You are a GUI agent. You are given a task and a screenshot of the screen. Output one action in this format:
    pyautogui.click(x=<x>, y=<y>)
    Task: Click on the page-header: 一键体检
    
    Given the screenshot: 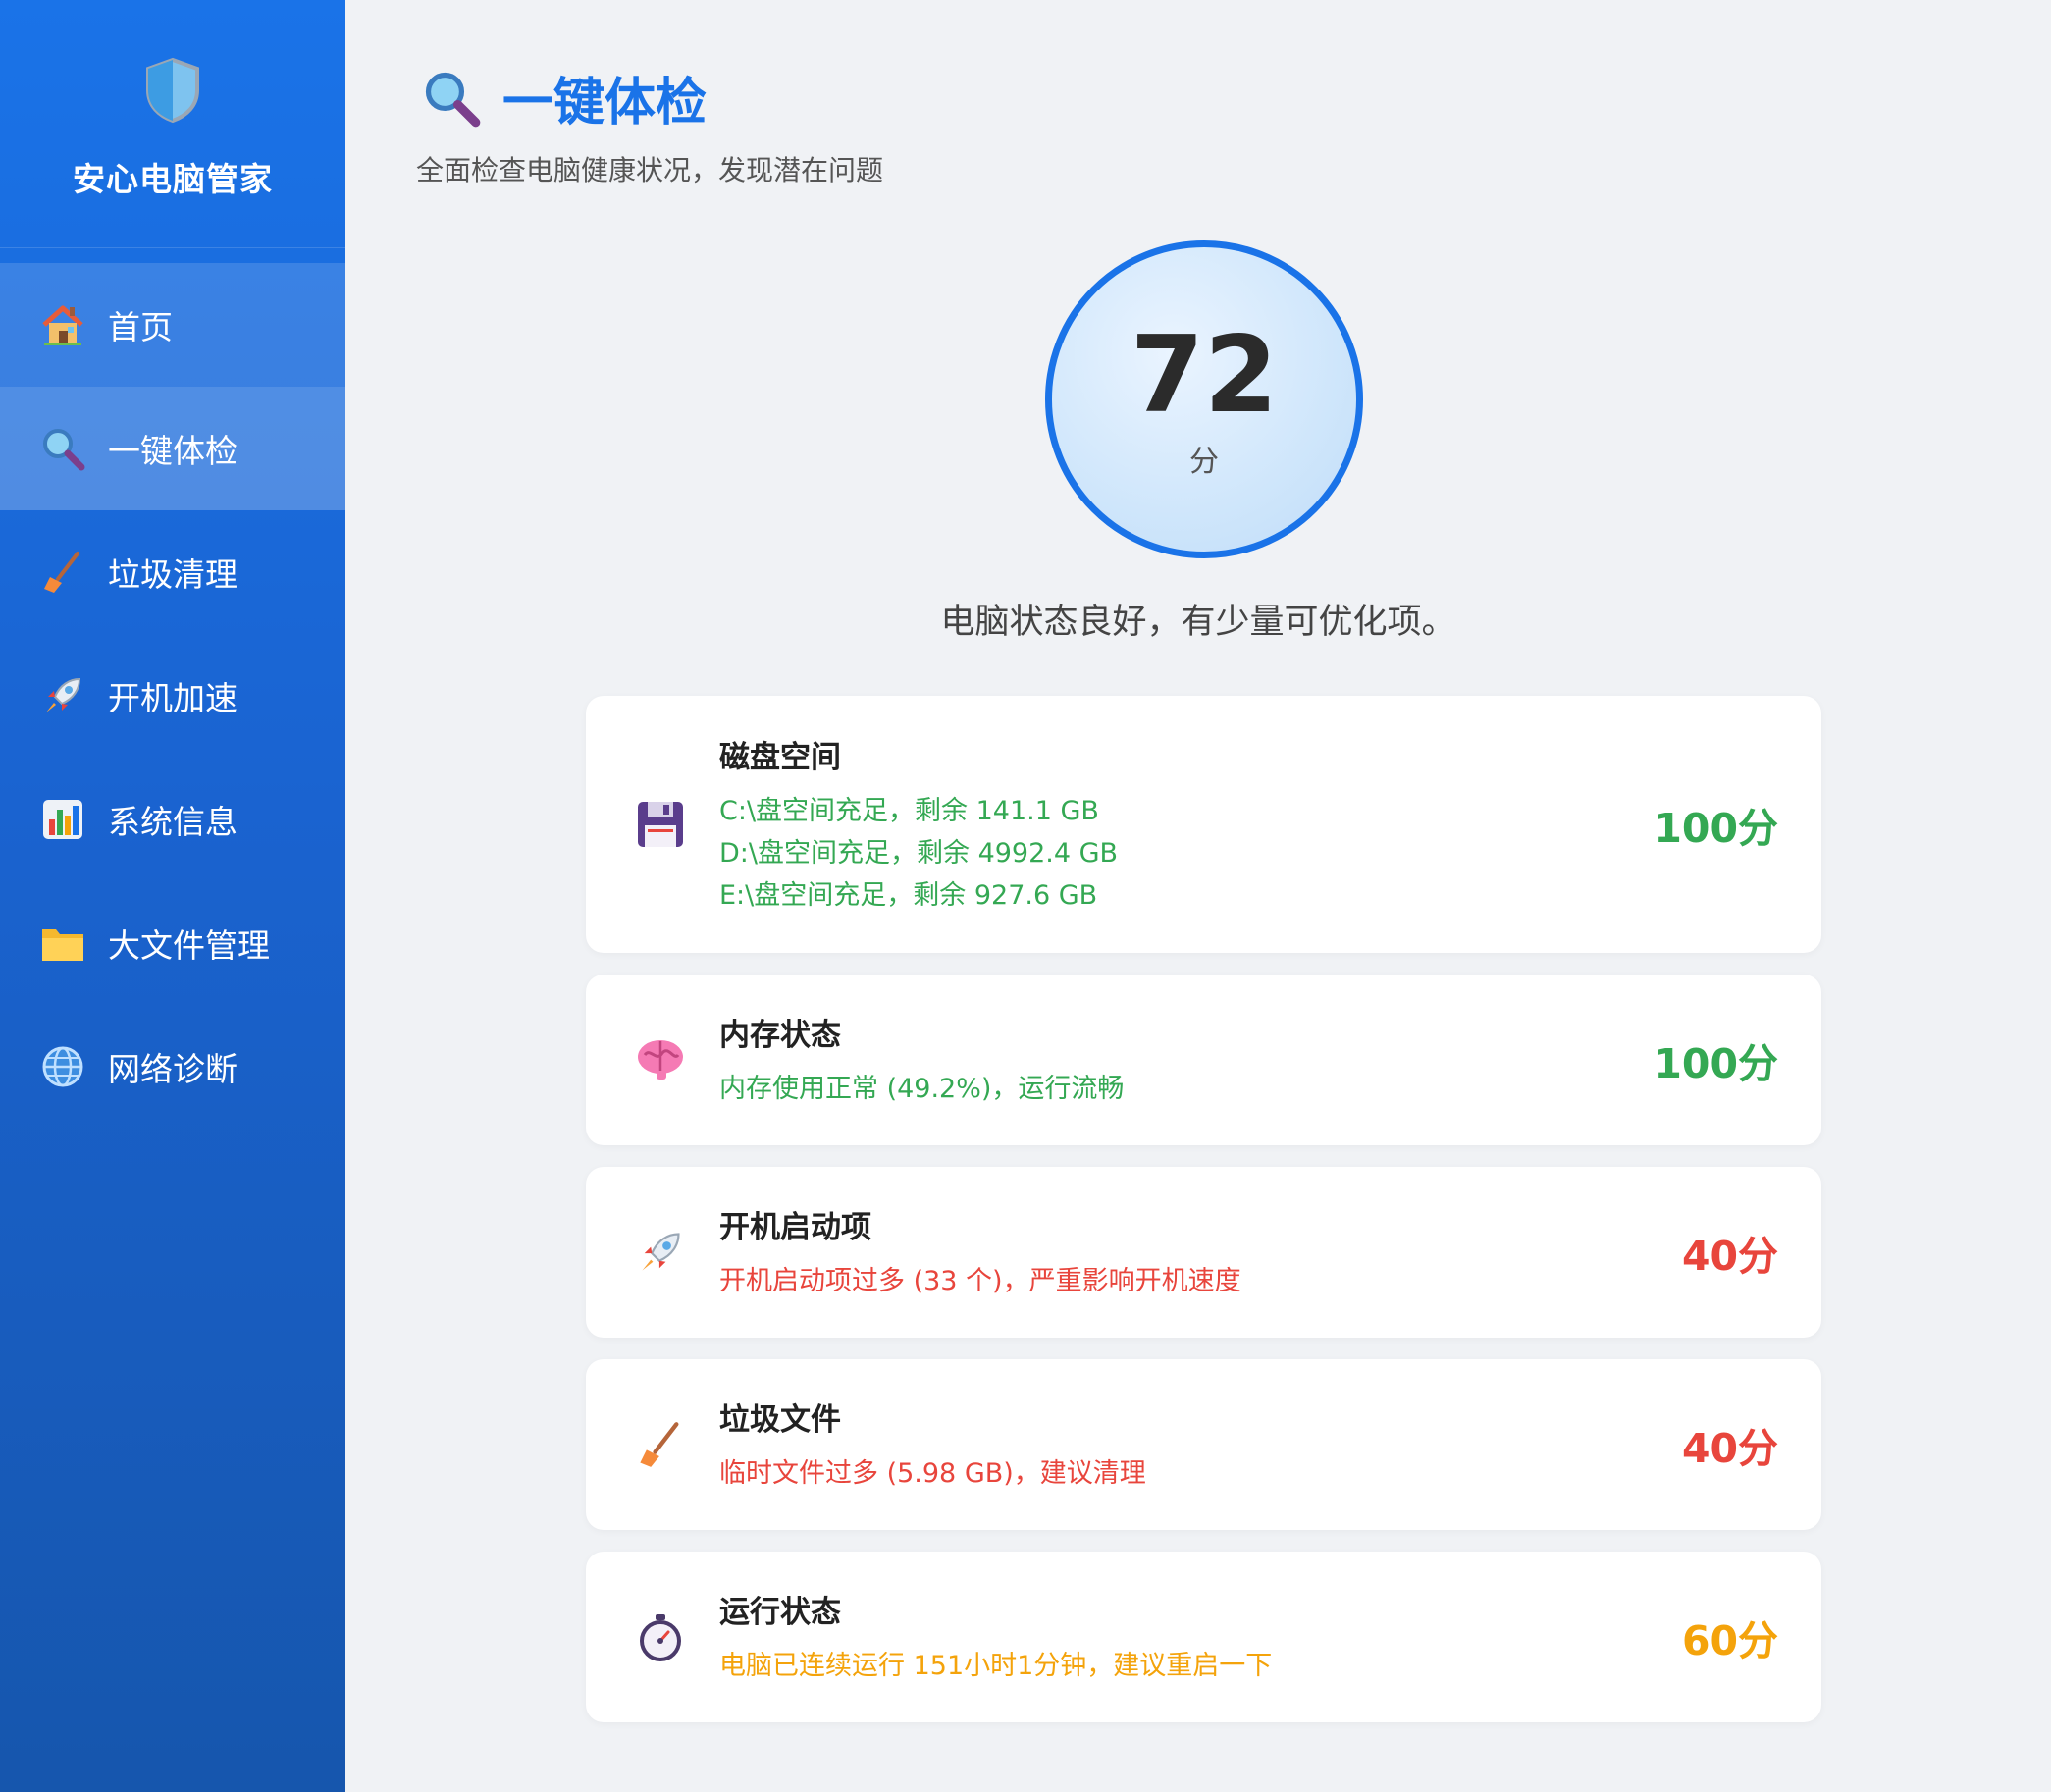 What is the action you would take?
    pyautogui.click(x=564, y=97)
    